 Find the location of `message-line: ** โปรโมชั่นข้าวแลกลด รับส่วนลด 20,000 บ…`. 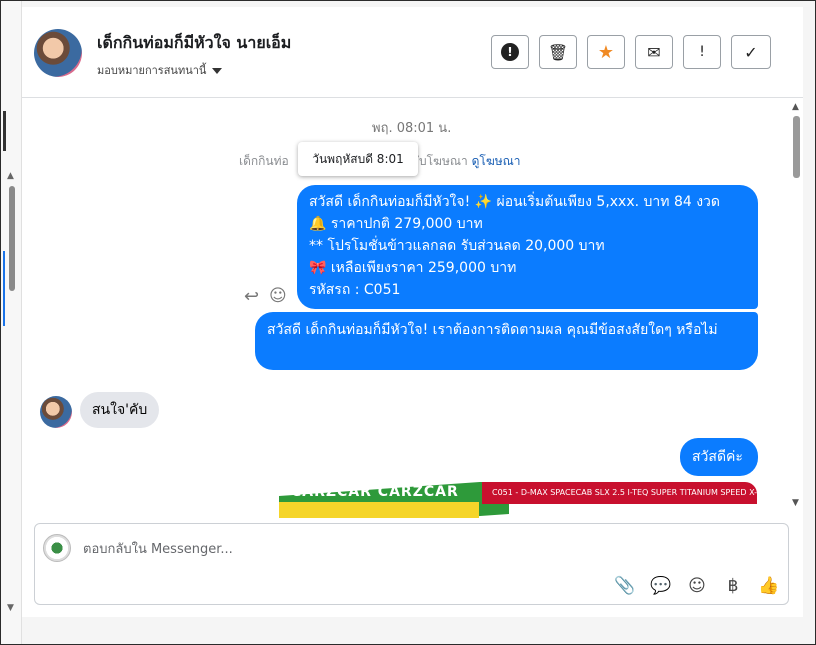

message-line: ** โปรโมชั่นข้าวแลกลด รับส่วนลด 20,000 บ… is located at coordinates (457, 246).